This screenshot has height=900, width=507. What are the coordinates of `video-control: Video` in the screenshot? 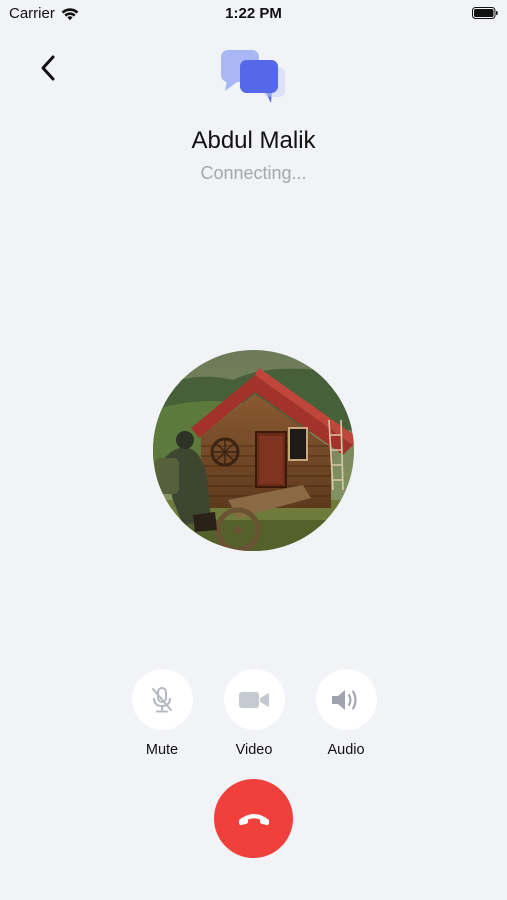 It's located at (254, 713).